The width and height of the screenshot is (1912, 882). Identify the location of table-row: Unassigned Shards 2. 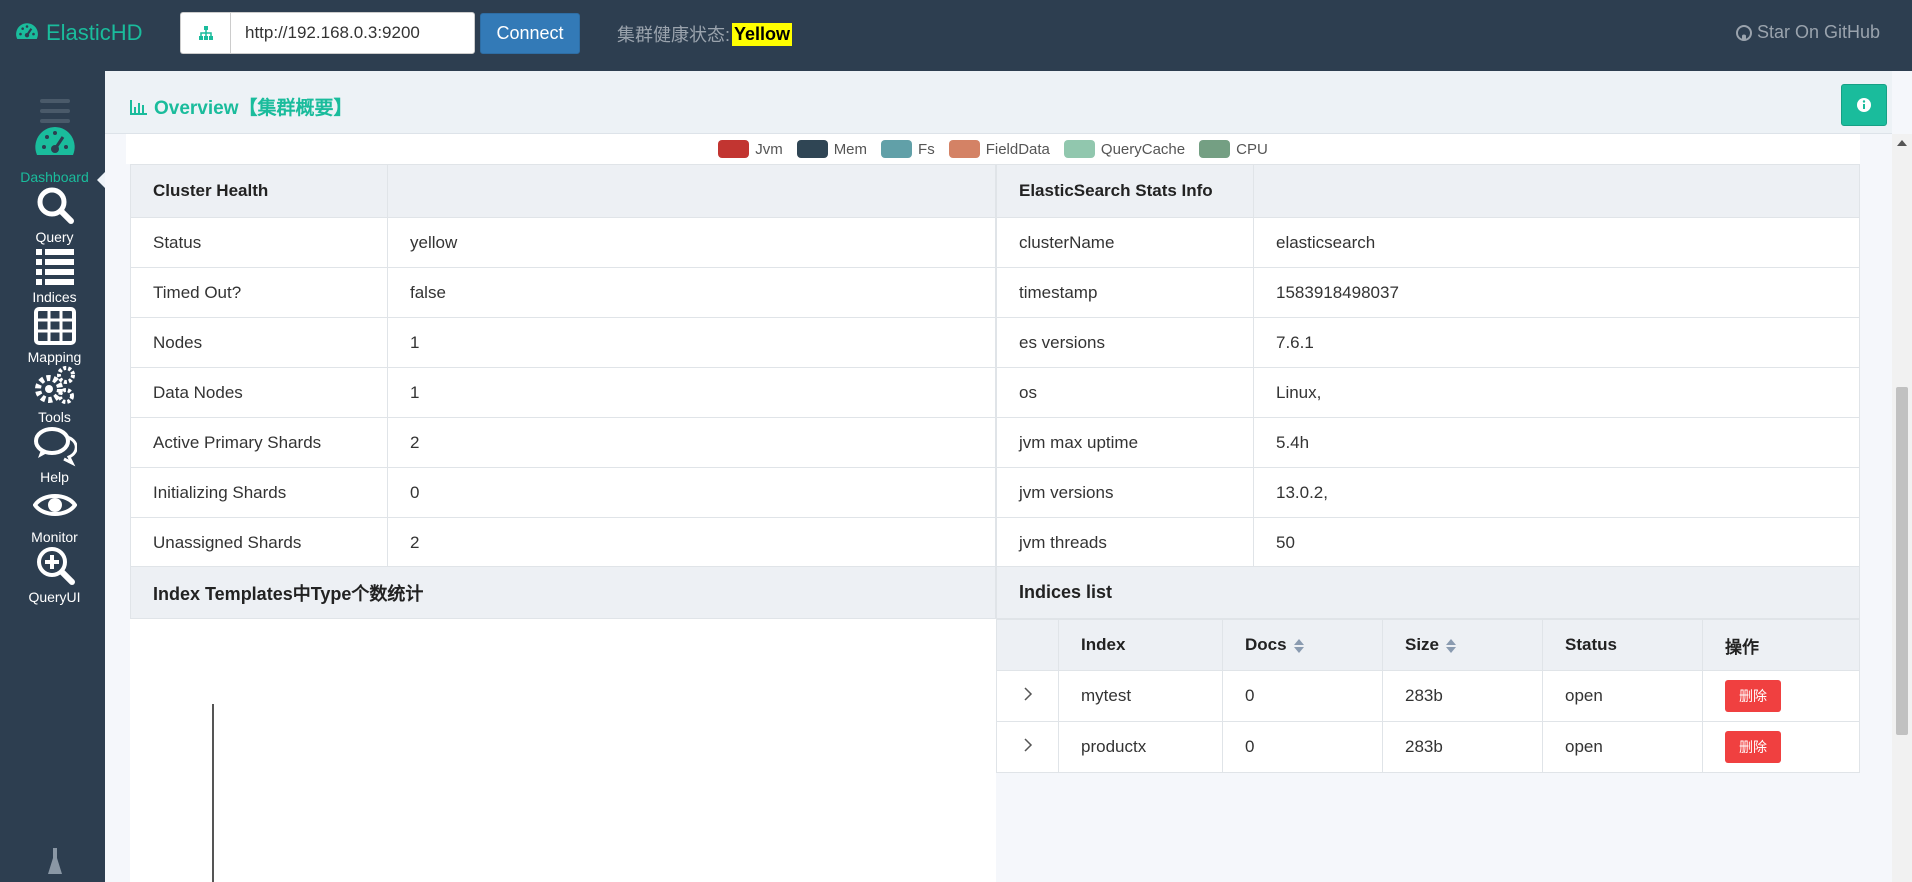
(563, 542).